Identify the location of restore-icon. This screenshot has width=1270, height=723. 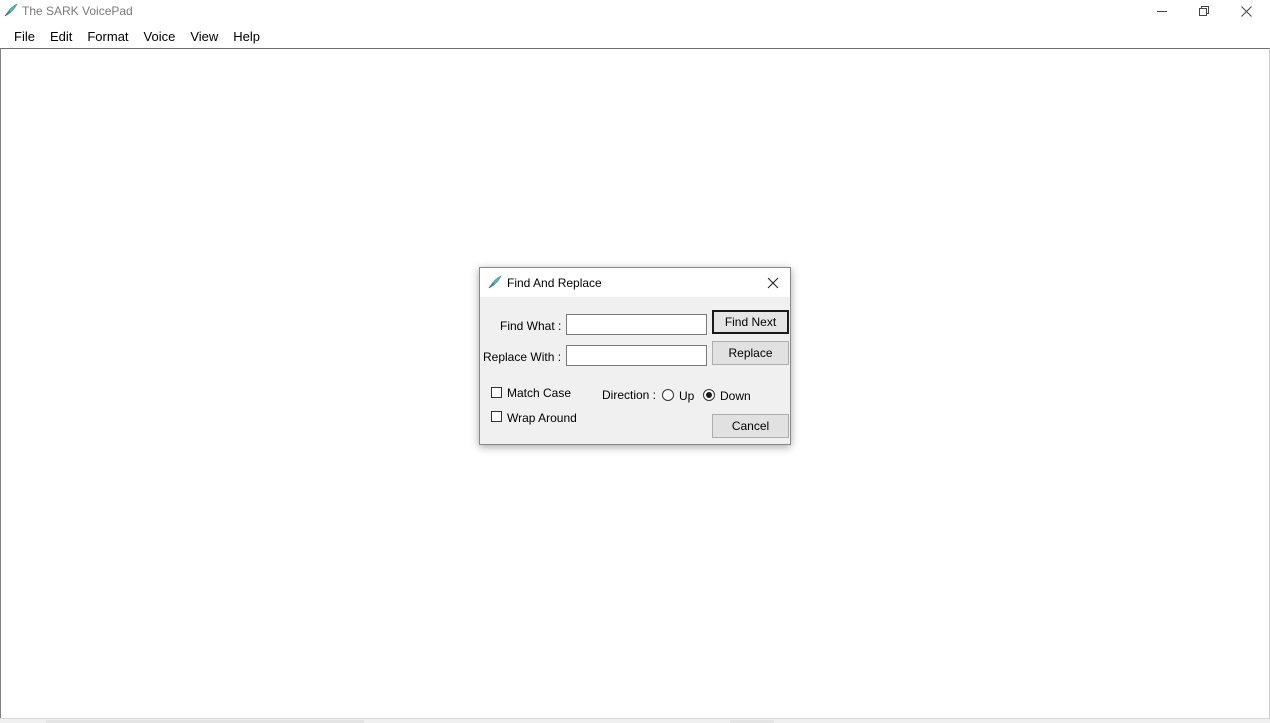
(1204, 11).